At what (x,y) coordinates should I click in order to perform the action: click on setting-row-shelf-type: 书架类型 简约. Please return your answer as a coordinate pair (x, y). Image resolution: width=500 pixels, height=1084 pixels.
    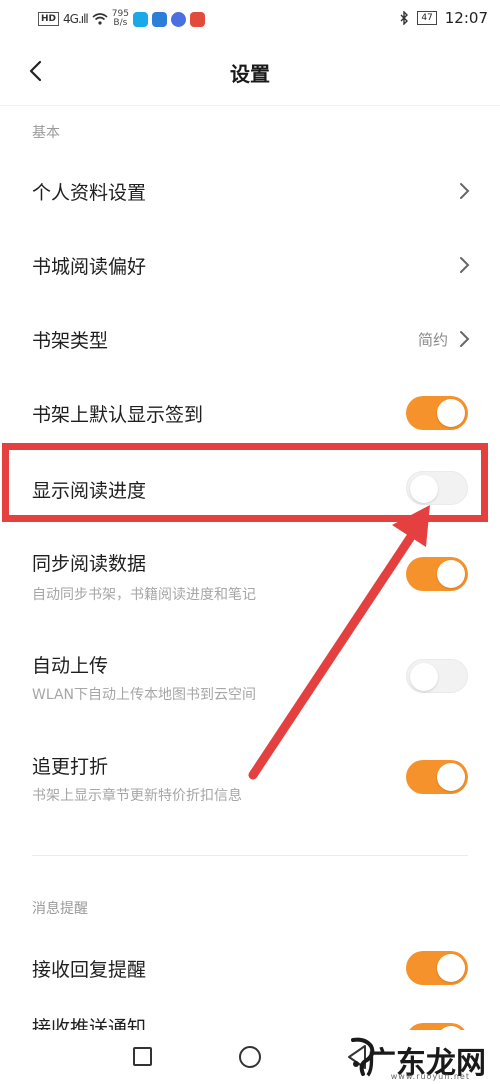
    Looking at the image, I should click on (250, 339).